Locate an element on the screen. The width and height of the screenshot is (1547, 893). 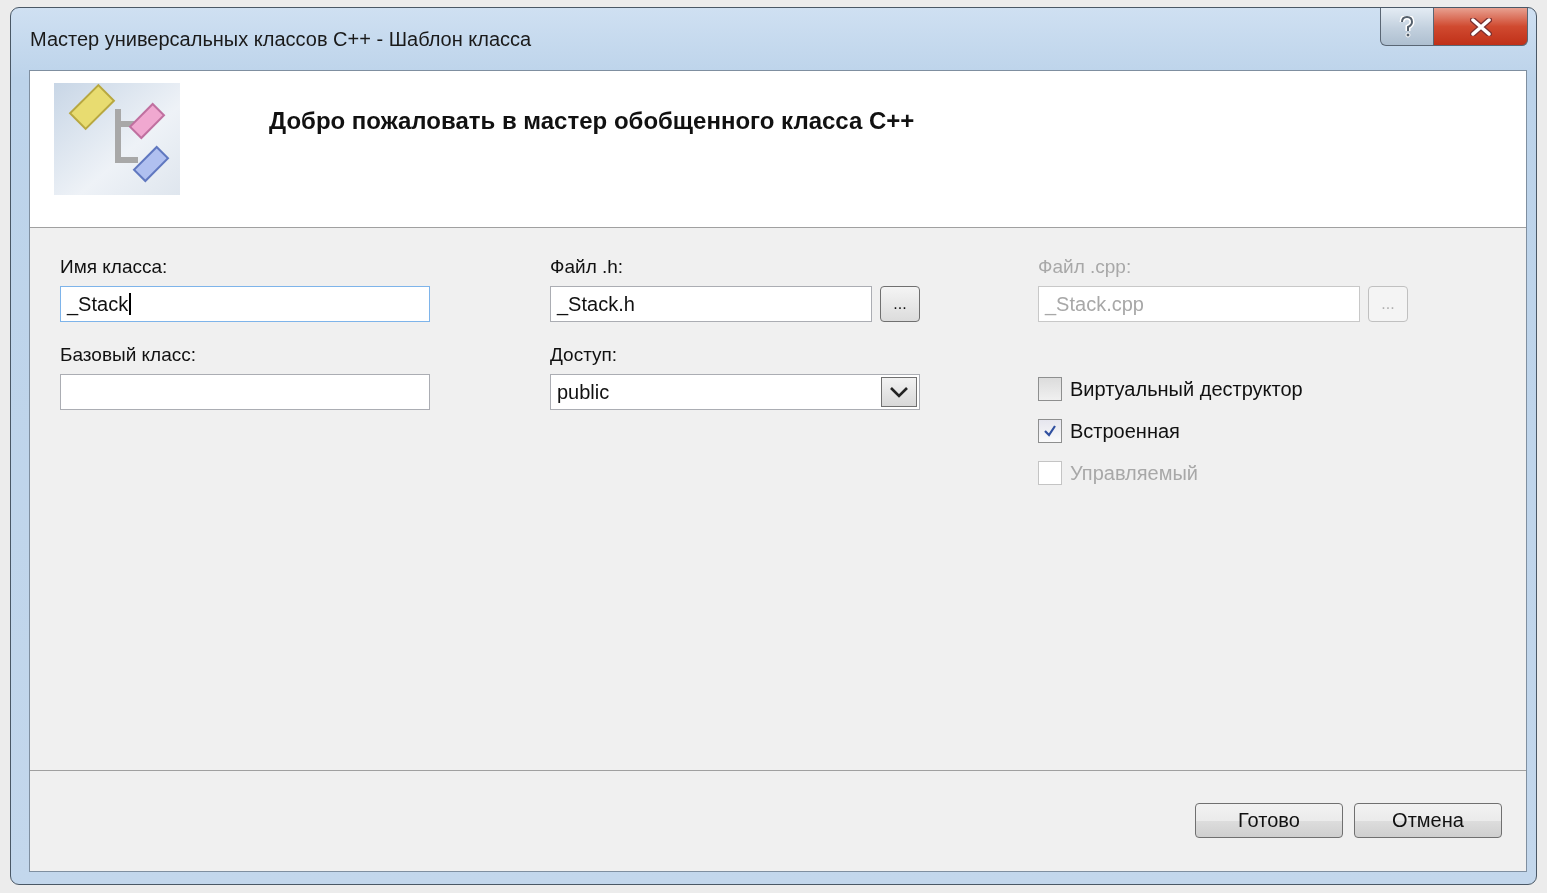
window-title: Мастер универсальных классов C++ - Шаблон класса is located at coordinates (281, 39).